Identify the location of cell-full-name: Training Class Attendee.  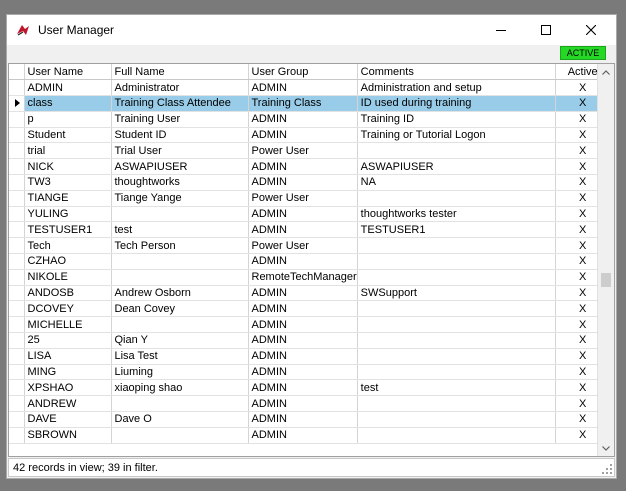
(180, 103).